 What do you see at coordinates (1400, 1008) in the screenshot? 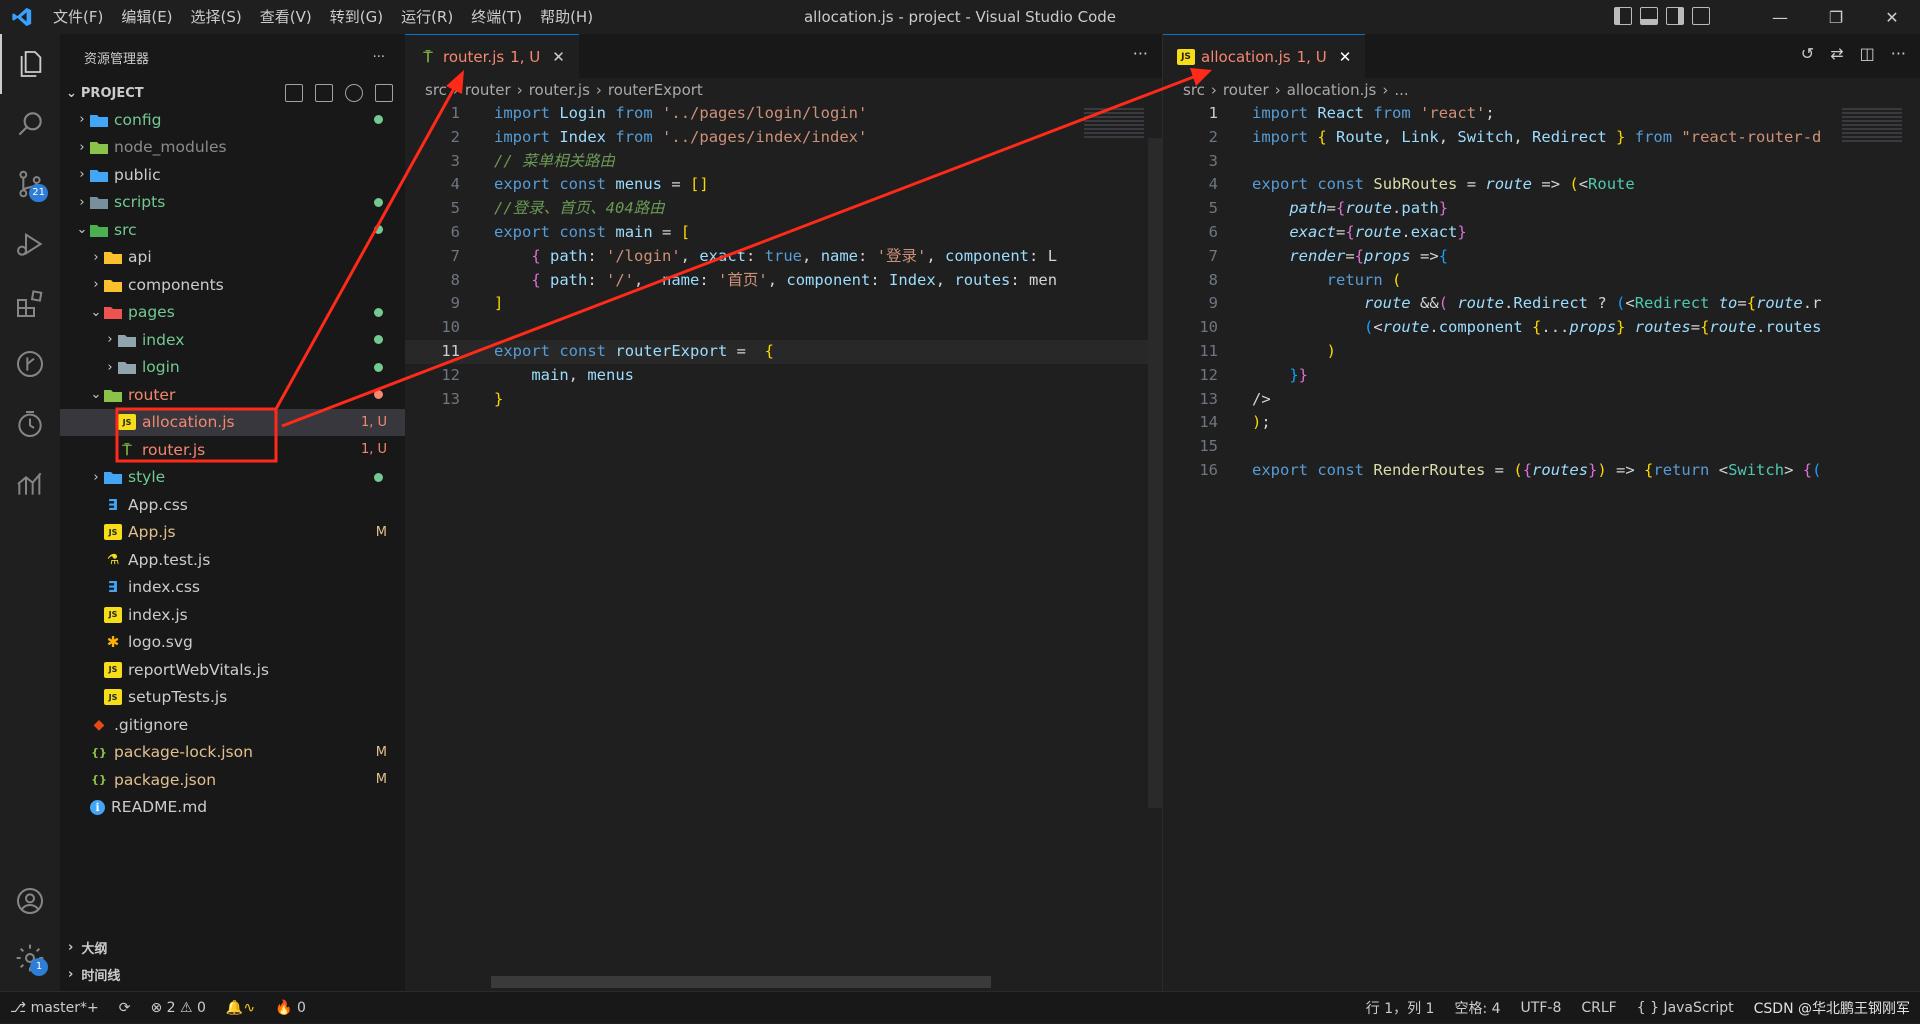
I see `cursor-position: 行 1，列 1` at bounding box center [1400, 1008].